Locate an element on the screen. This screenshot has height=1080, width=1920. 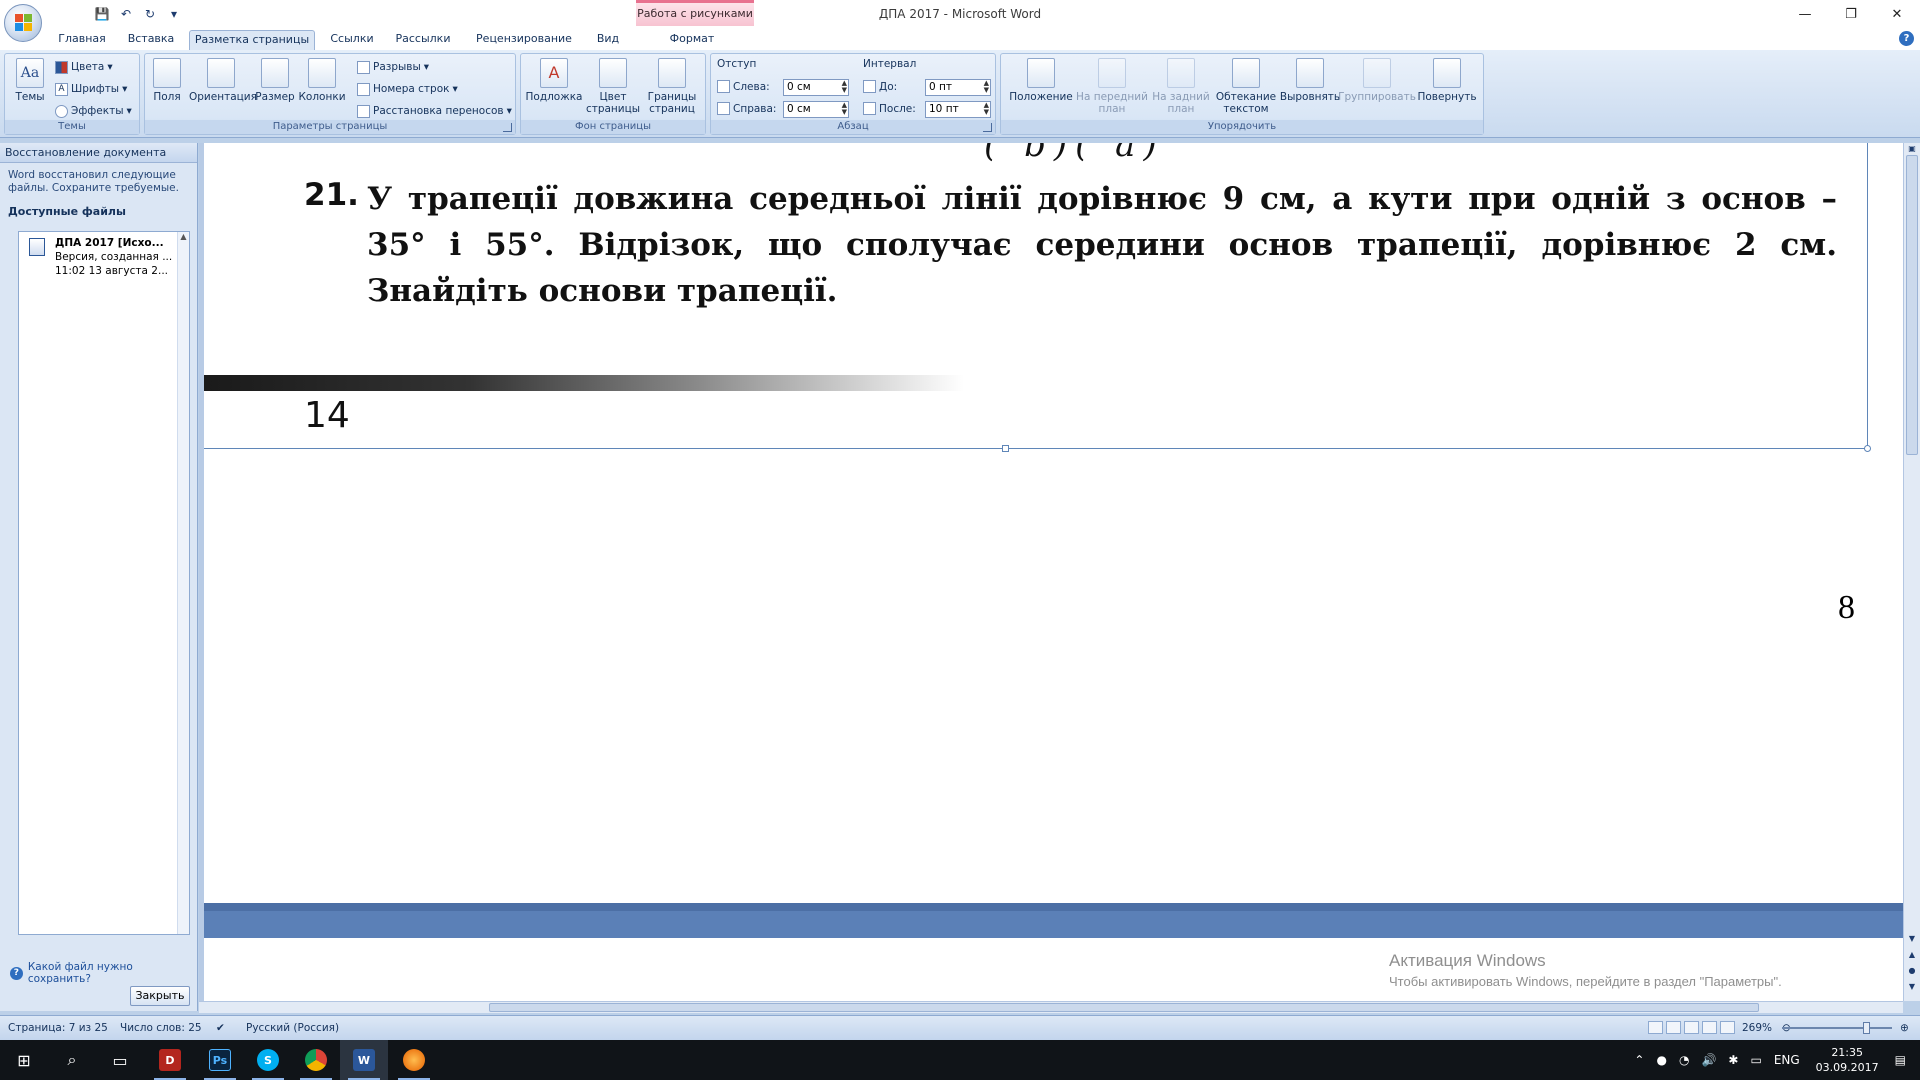
display-icon: ▭ is located at coordinates (1755, 1060).